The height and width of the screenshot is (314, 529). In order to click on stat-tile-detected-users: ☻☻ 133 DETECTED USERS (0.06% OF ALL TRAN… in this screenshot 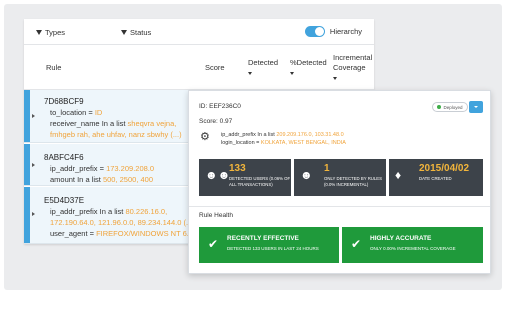, I will do `click(245, 177)`.